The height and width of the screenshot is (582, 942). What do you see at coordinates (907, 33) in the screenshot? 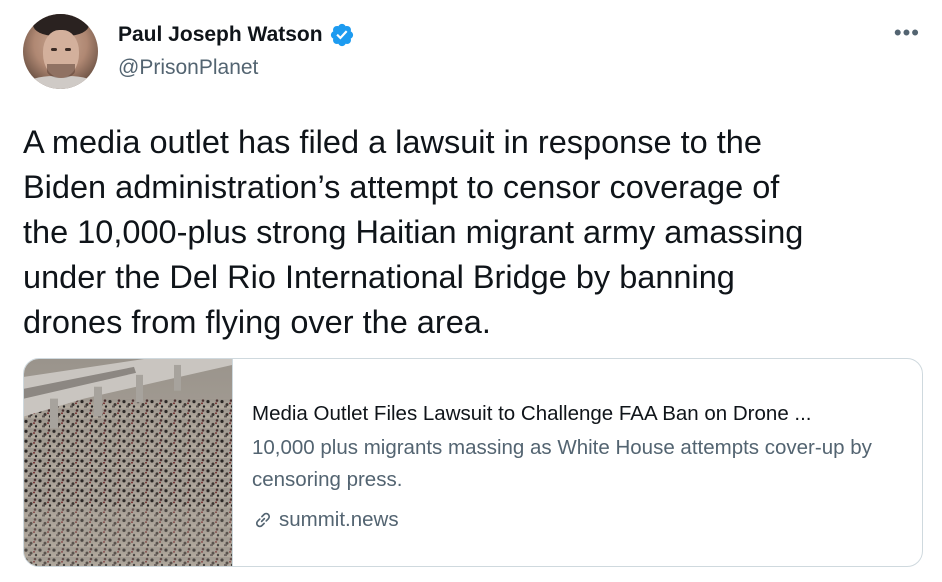
I see `more-options-icon: •••` at bounding box center [907, 33].